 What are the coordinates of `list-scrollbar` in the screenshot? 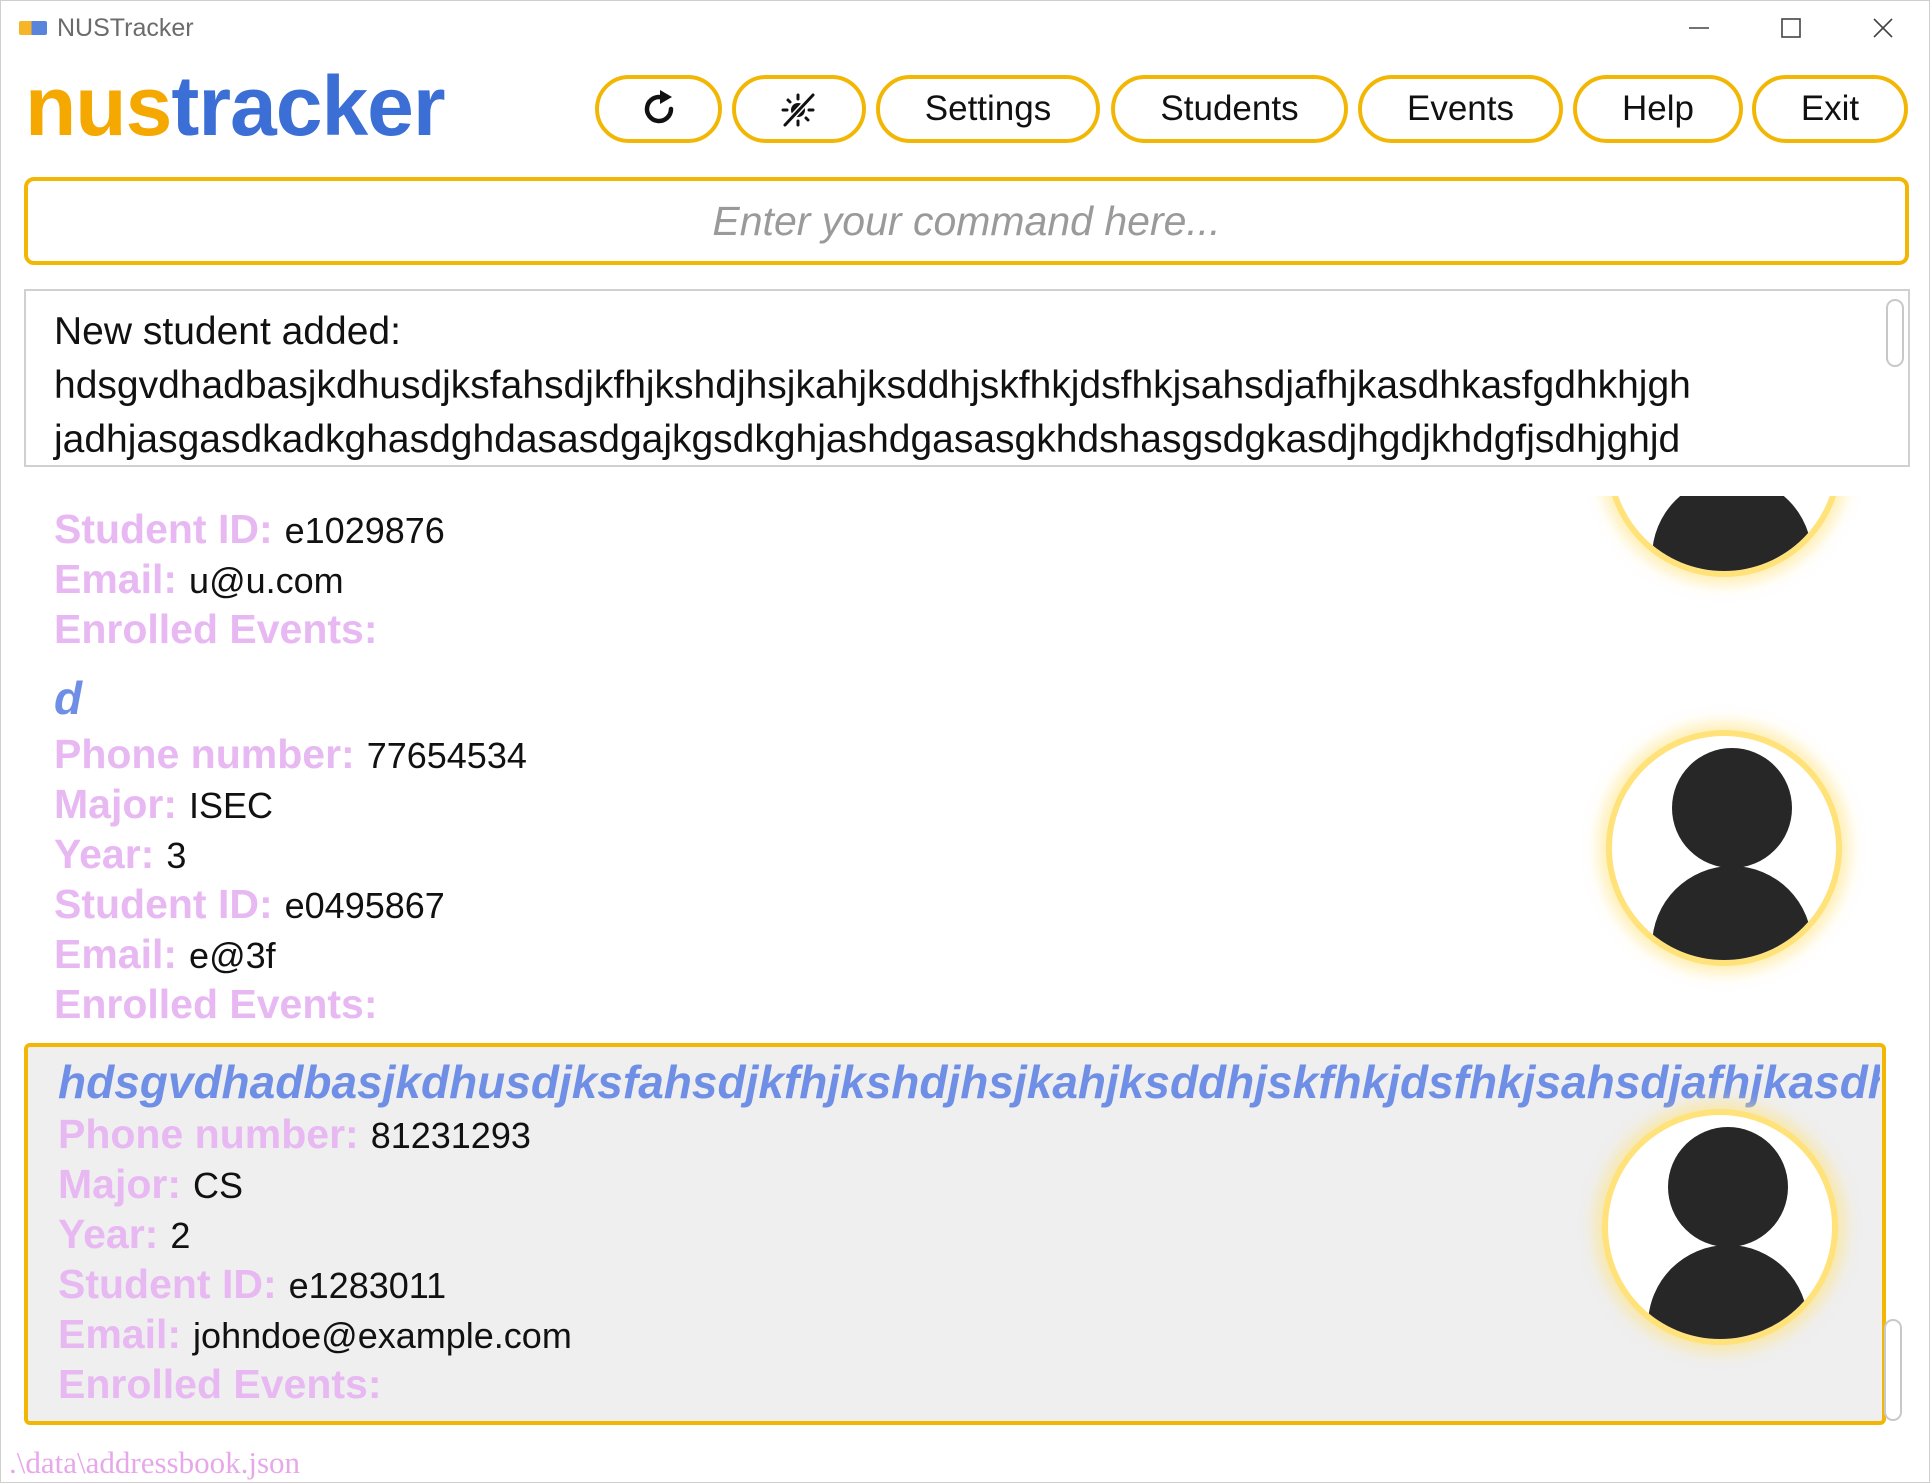 It's located at (1893, 1370).